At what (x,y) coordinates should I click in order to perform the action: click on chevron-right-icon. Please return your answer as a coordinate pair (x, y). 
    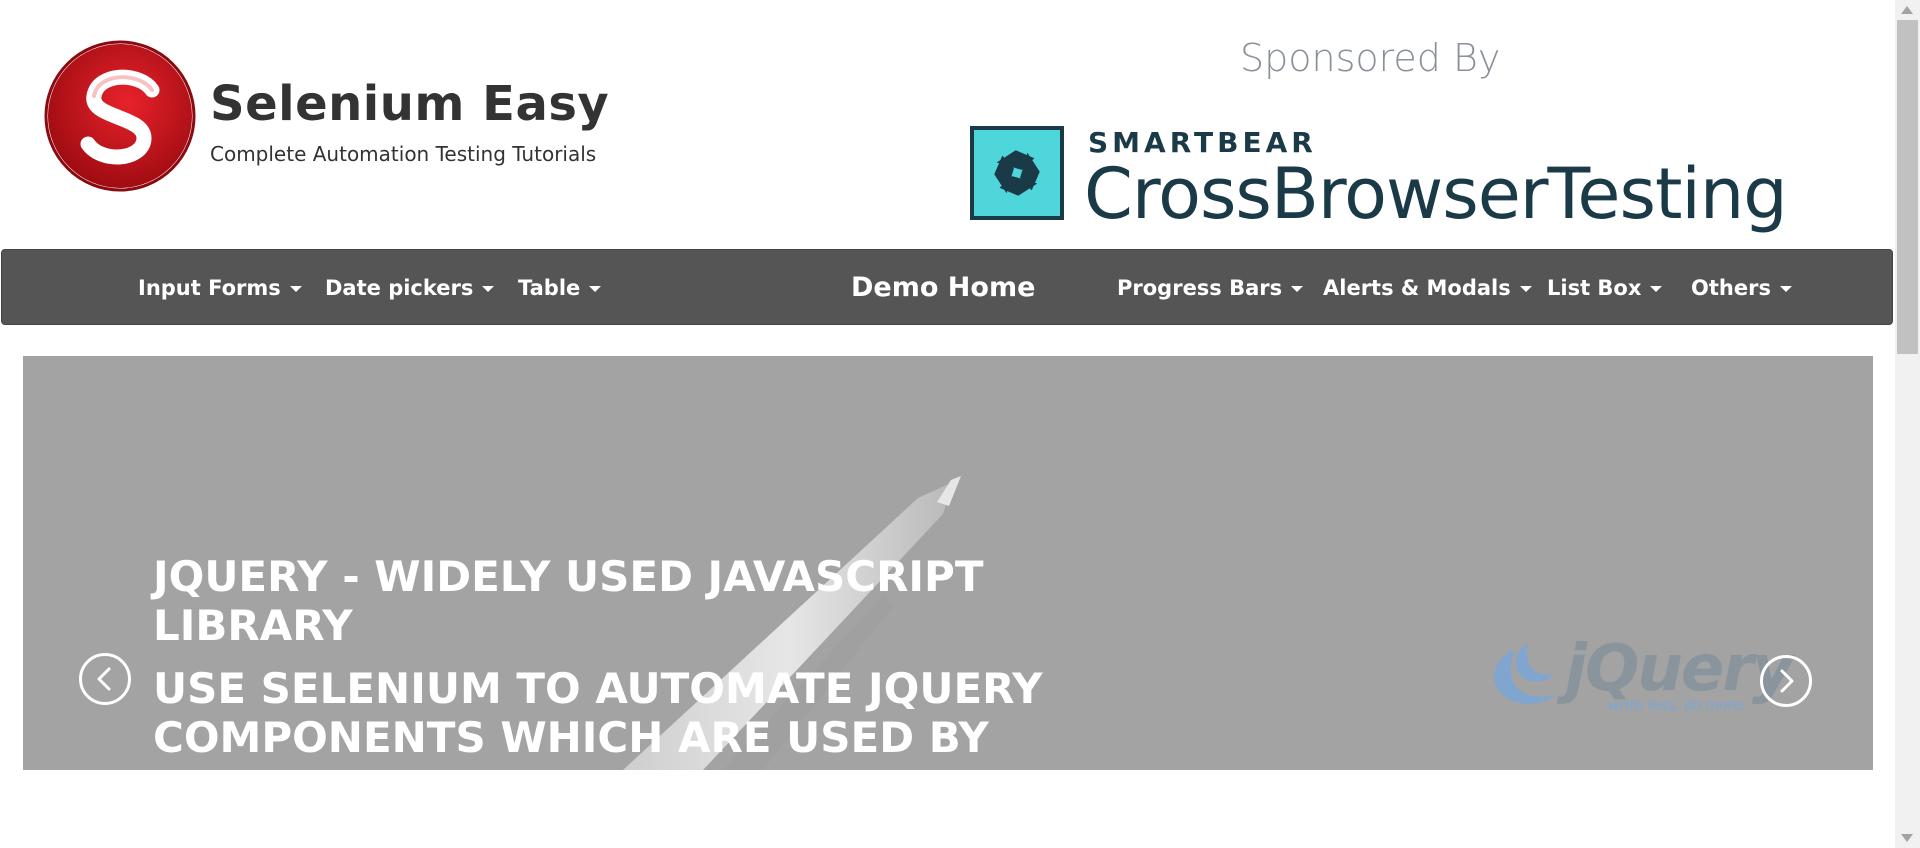
    Looking at the image, I should click on (1787, 681).